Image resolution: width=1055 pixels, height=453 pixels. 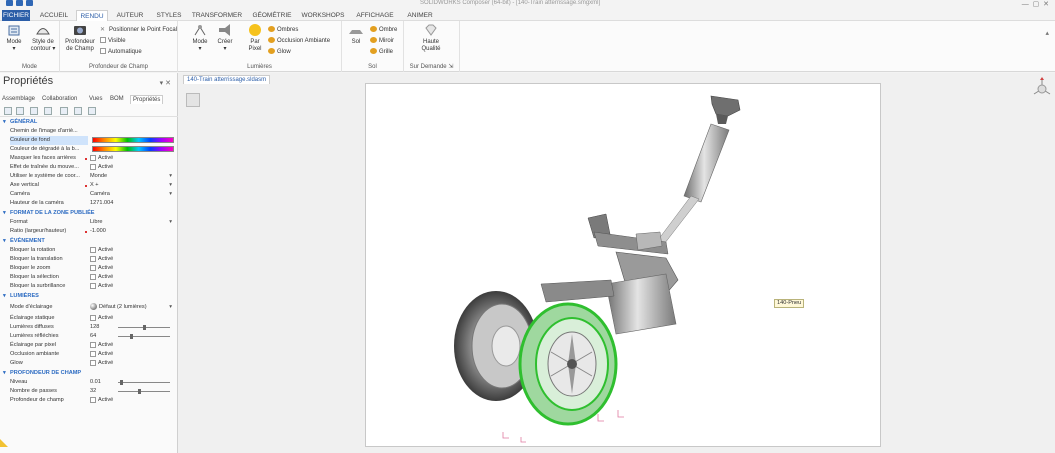 I want to click on edit-icon, so click(x=78, y=111).